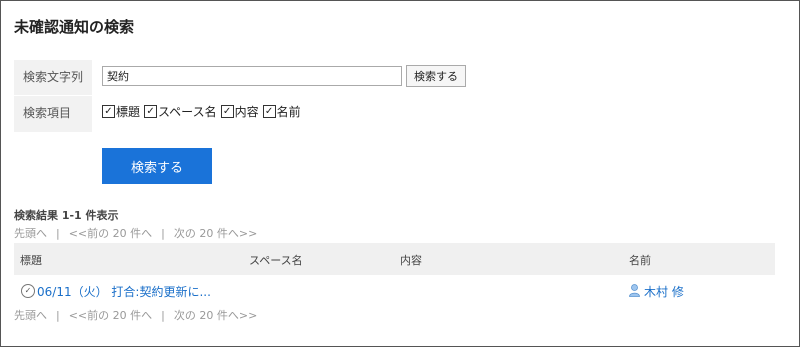 The image size is (800, 347). Describe the element at coordinates (31, 260) in the screenshot. I see `column-title: 標題` at that location.